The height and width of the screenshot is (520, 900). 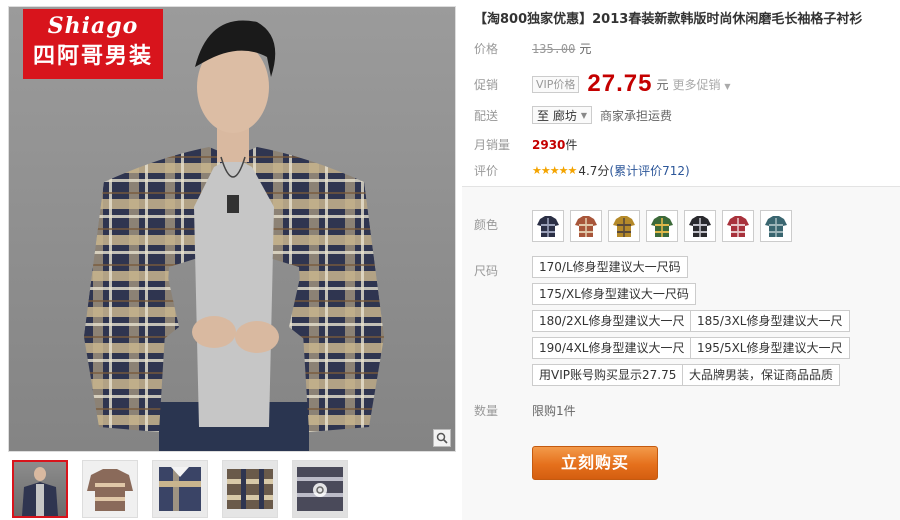 I want to click on color-swatch-green-yellow-check, so click(x=662, y=226).